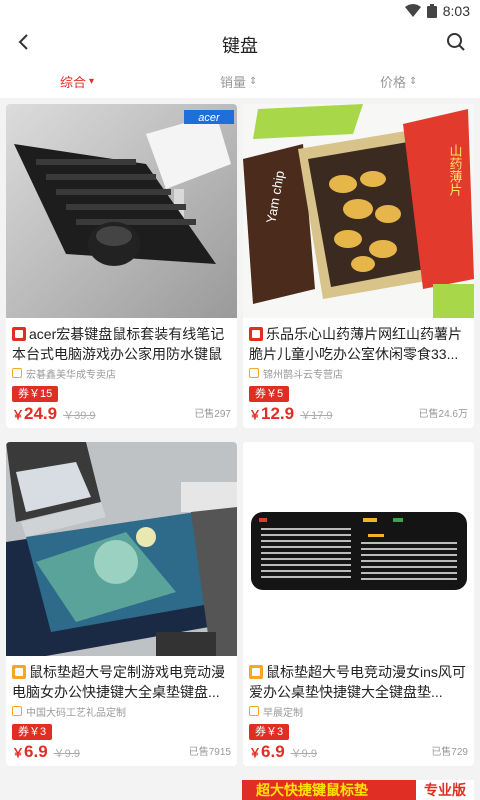 The height and width of the screenshot is (800, 480). I want to click on wifi-icon, so click(412, 11).